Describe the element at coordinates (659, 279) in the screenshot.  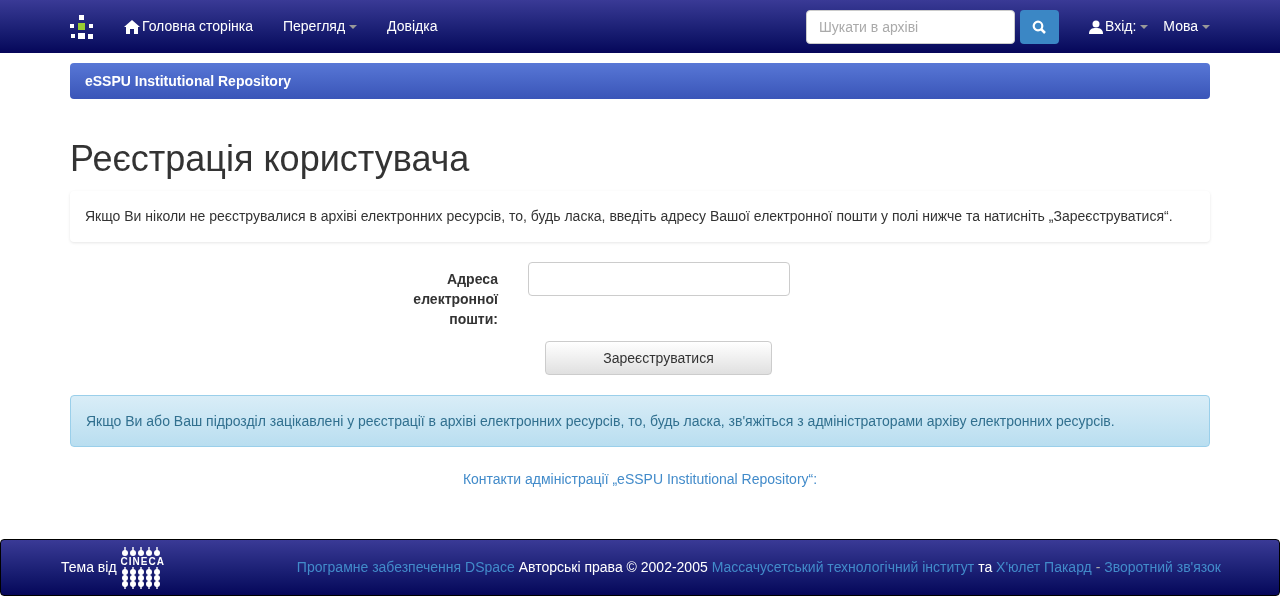
I see `email-field` at that location.